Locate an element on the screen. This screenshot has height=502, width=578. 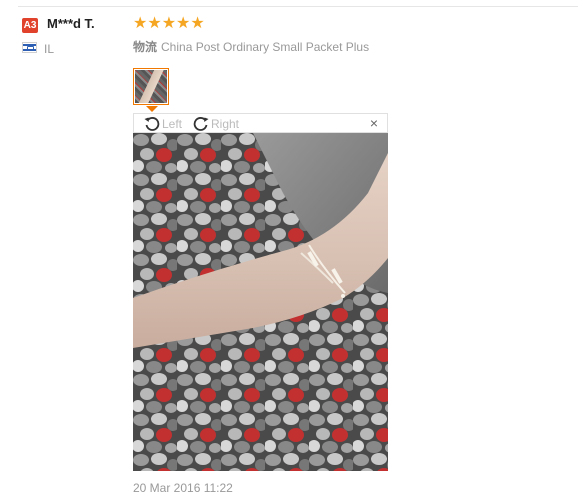
image-viewer-toolbar: Left Right × is located at coordinates (260, 123).